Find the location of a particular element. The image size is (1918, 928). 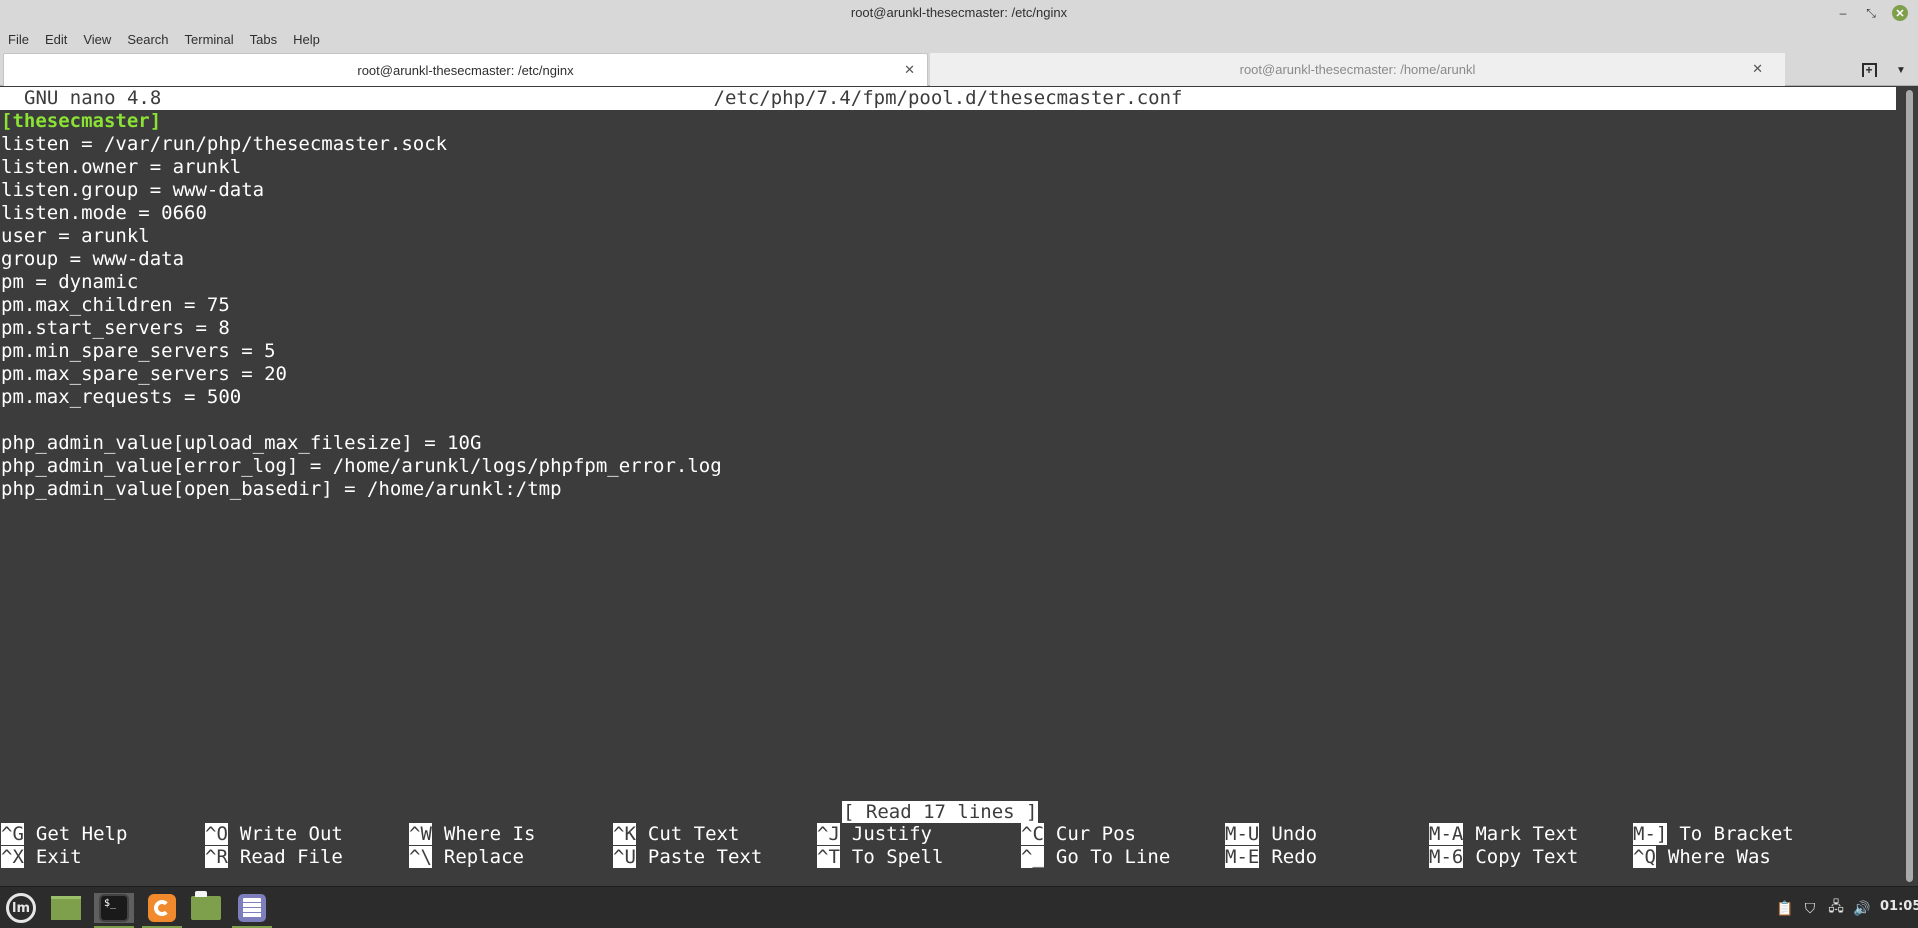

shortcut-cut-text: ^K Cut Text is located at coordinates (676, 834).